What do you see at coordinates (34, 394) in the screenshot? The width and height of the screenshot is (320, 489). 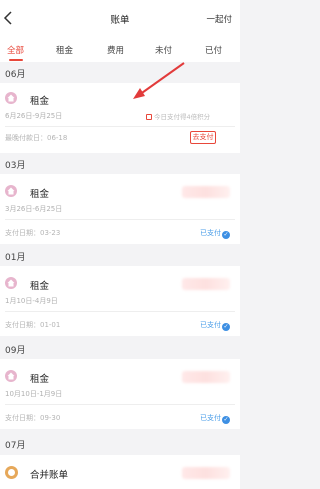 I see `bill-period: 10月10日-1月9日` at bounding box center [34, 394].